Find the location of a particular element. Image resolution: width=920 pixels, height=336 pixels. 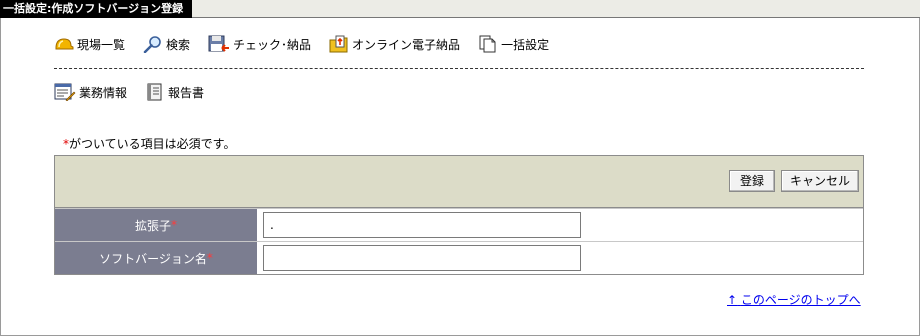

menu-item-label: 一括設定 is located at coordinates (525, 44).